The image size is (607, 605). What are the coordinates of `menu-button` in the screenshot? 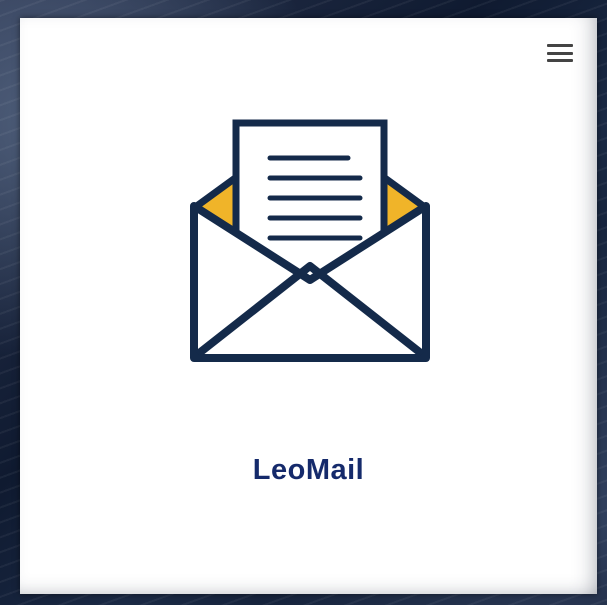 It's located at (560, 53).